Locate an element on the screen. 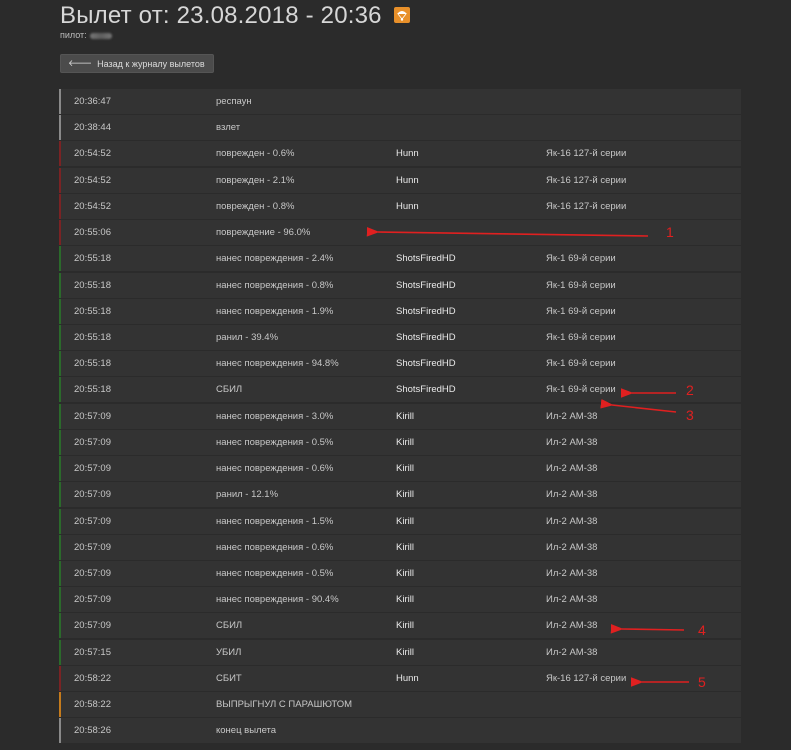 This screenshot has height=750, width=791. event-description: УБИЛ is located at coordinates (229, 652).